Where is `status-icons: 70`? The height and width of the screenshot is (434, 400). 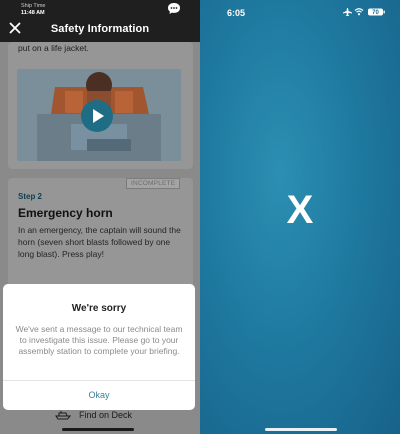 status-icons: 70 is located at coordinates (364, 12).